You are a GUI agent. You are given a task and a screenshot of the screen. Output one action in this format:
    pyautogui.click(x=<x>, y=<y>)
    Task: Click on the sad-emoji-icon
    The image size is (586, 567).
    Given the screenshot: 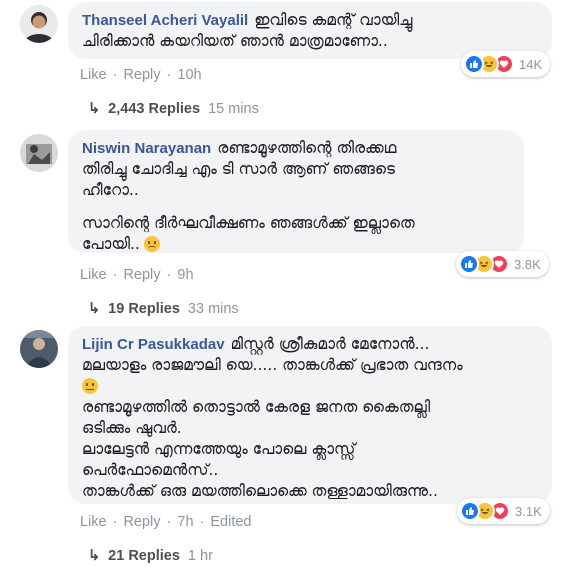 What is the action you would take?
    pyautogui.click(x=151, y=244)
    